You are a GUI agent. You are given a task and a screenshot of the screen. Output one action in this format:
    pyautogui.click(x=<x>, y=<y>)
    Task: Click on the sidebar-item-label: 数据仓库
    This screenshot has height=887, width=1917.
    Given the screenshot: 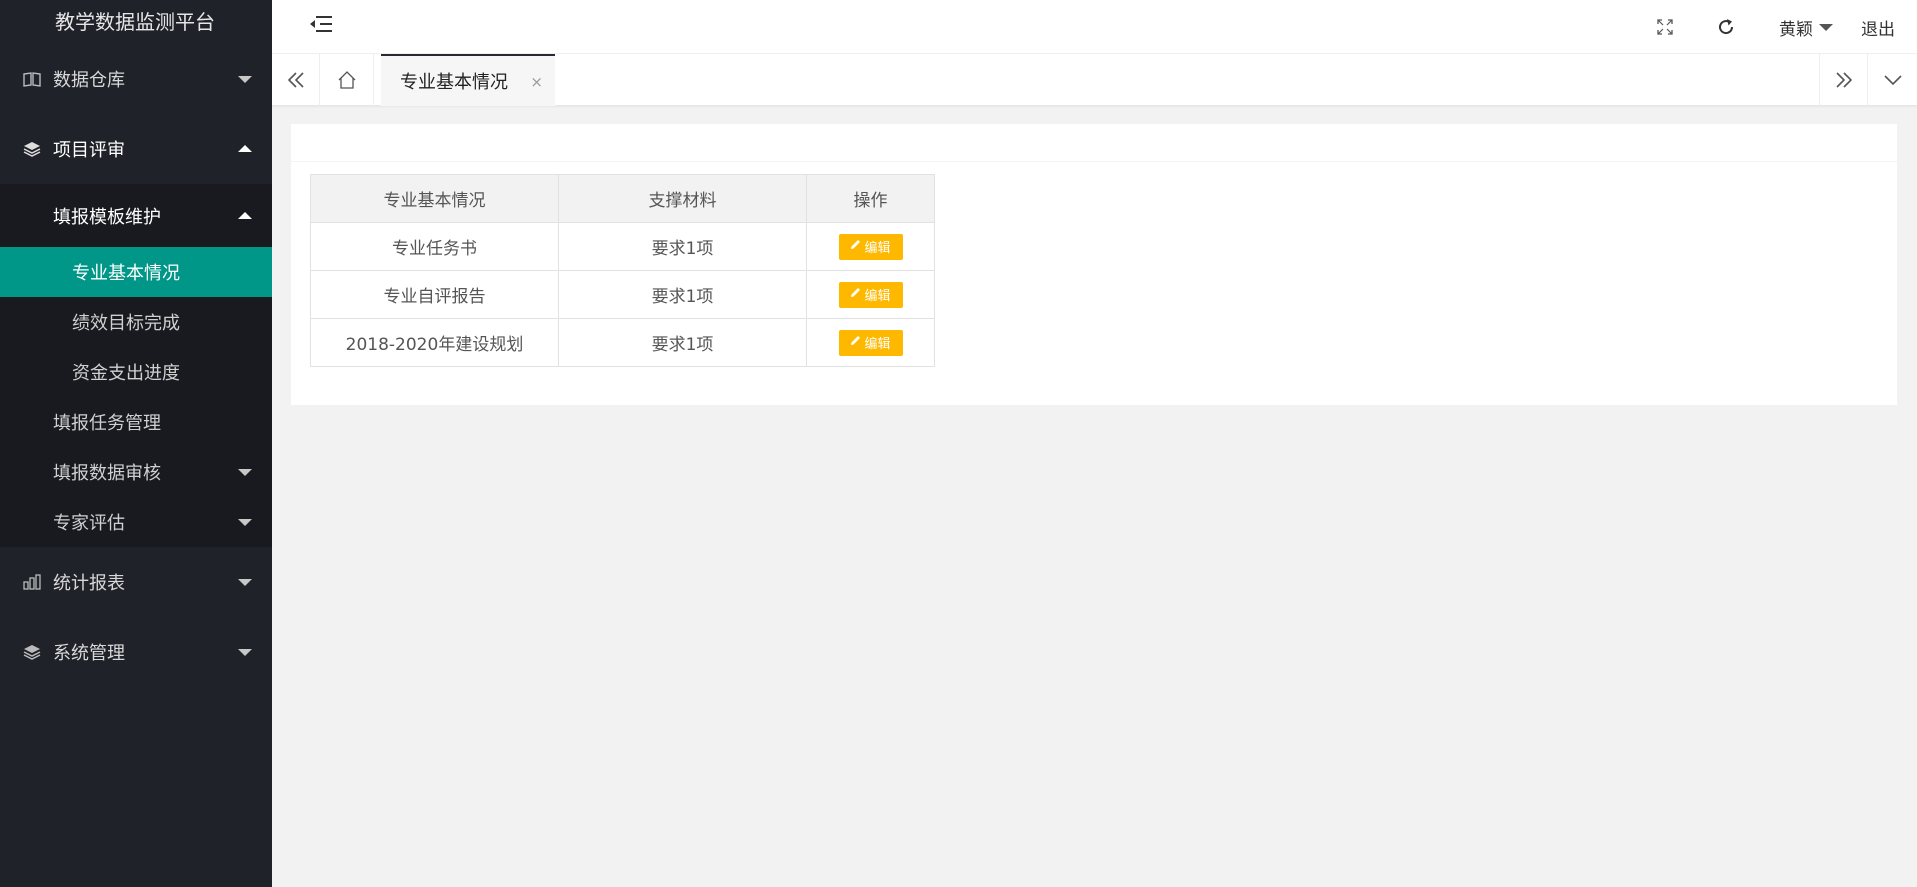 What is the action you would take?
    pyautogui.click(x=89, y=80)
    